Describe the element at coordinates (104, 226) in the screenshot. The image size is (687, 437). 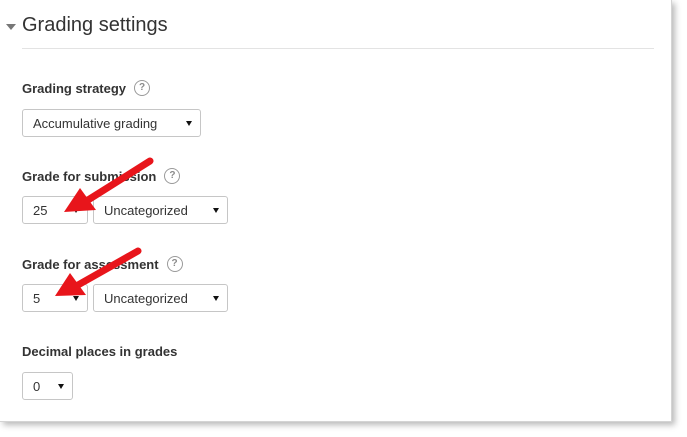
I see `annotation-arrows` at that location.